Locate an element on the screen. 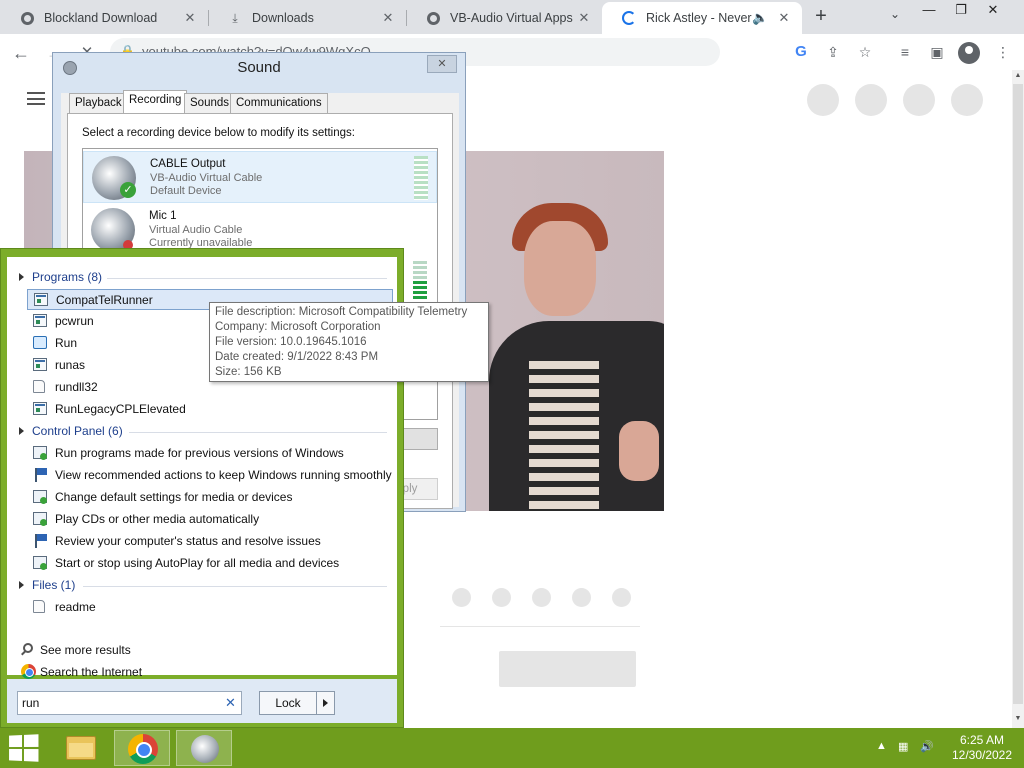 Image resolution: width=1024 pixels, height=768 pixels. scrollbar-thumb is located at coordinates (1018, 394).